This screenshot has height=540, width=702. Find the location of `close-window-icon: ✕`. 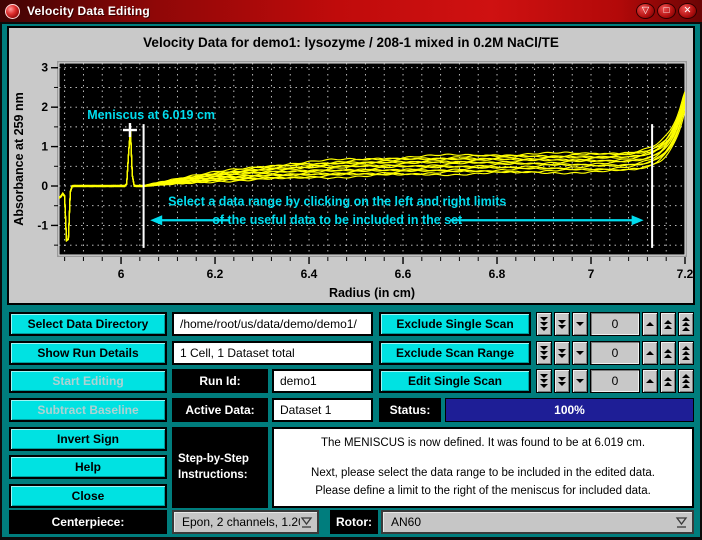

close-window-icon: ✕ is located at coordinates (687, 11).